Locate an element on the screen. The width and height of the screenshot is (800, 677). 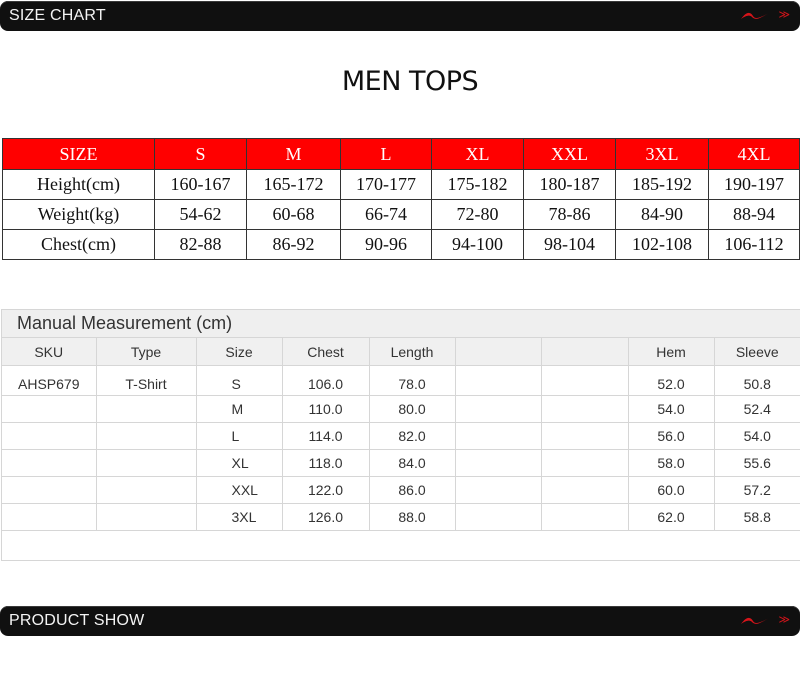
table-row: M 110.0 80.0 54.0 52.4 is located at coordinates (401, 409).